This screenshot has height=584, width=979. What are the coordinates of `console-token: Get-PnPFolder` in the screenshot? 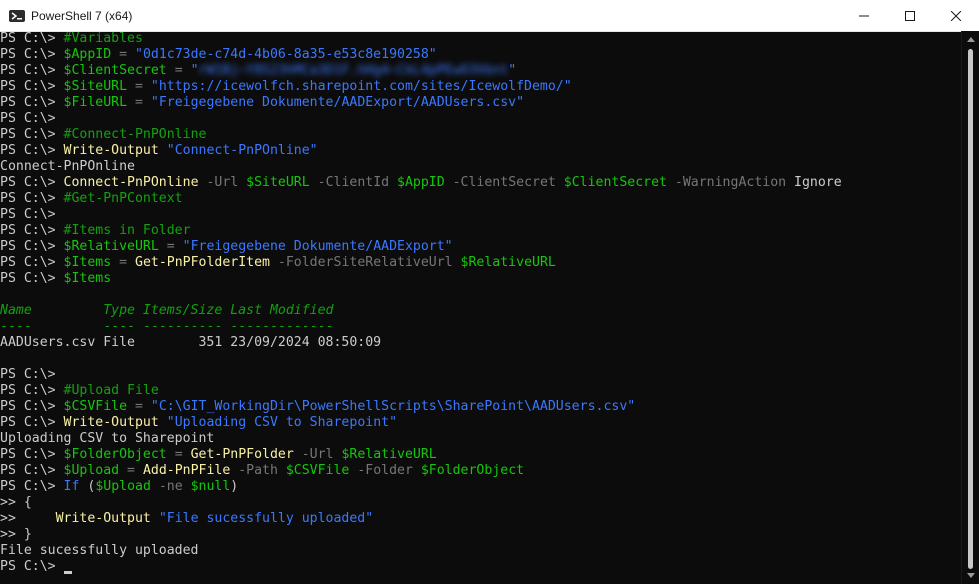 It's located at (242, 454).